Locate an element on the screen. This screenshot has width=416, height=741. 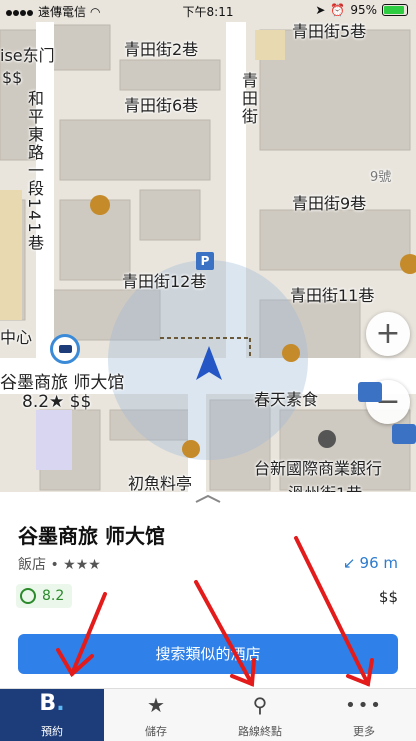
hotel-map-rating: 8.2★ $$ is located at coordinates (57, 402).